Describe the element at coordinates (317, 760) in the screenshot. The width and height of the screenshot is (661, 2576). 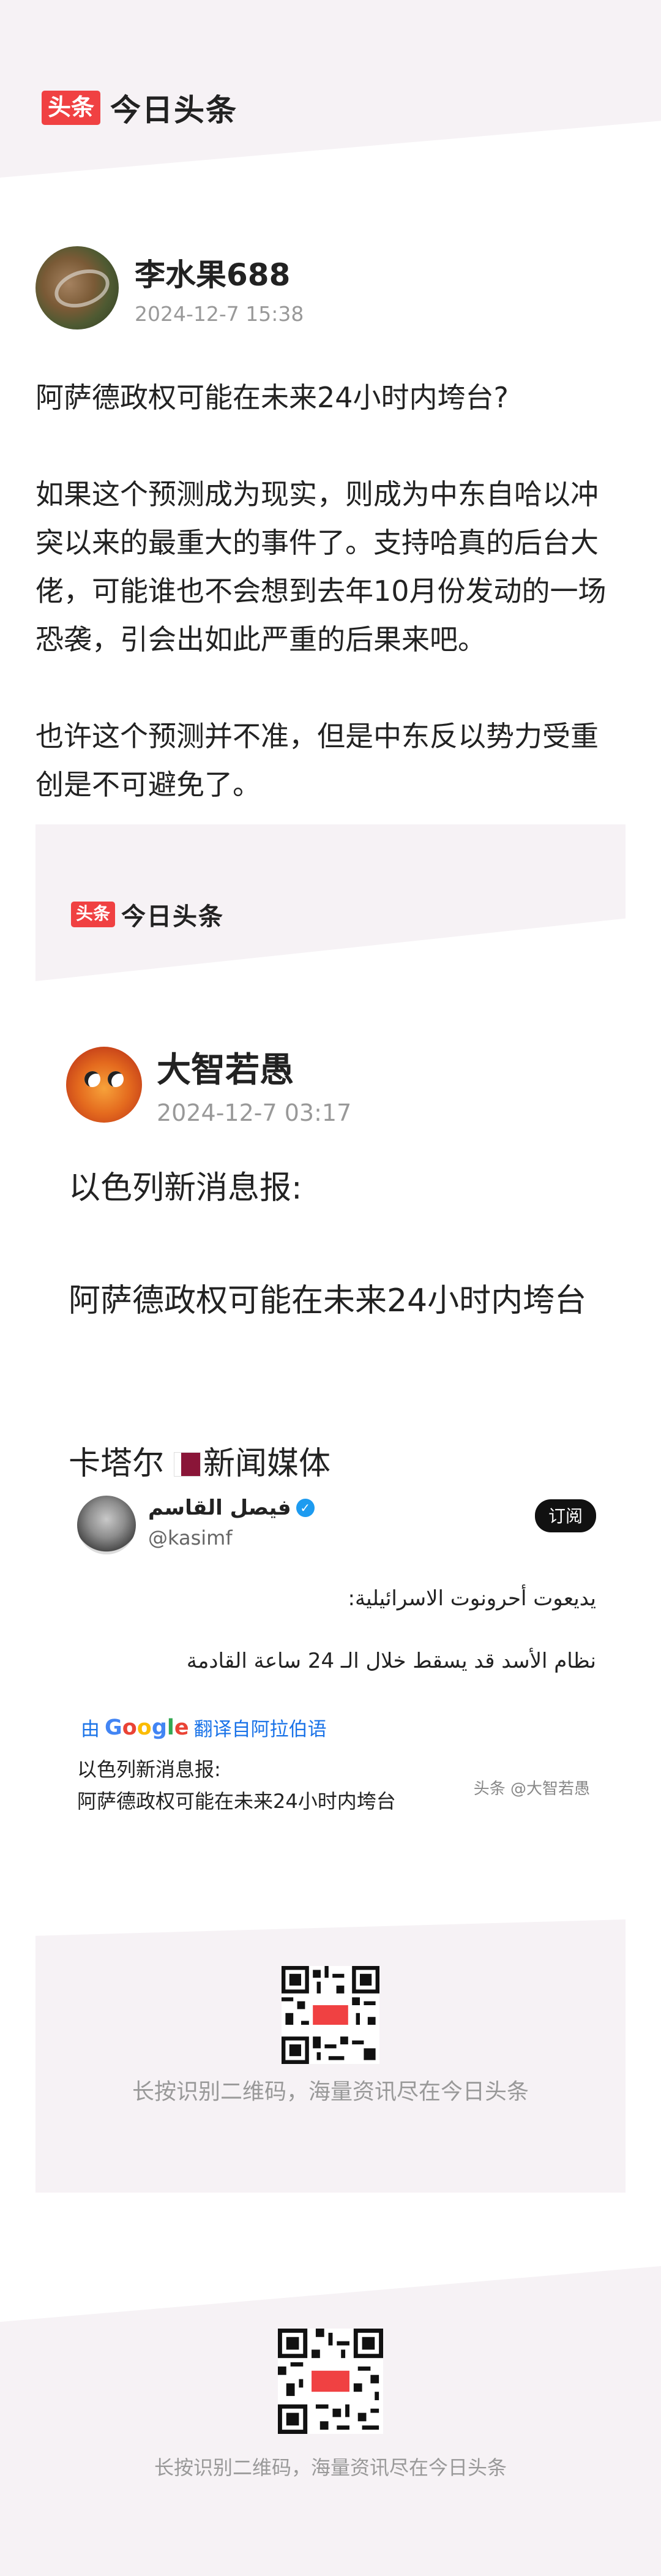
I see `post-paragraph: 也许这个预测并不准，但是中东反以势力受重创是不可避免了。` at that location.